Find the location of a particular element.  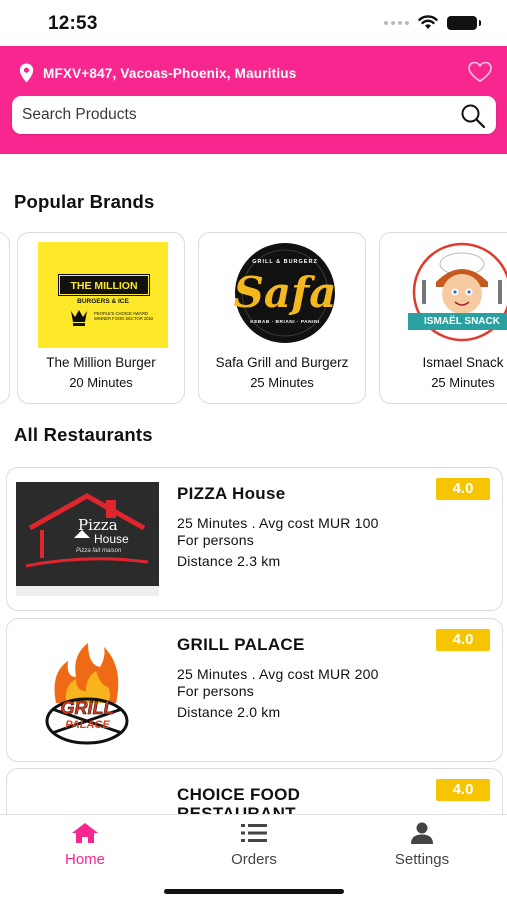

restaurant-logo-grill-palace: GRILL PALACE is located at coordinates (87, 690).